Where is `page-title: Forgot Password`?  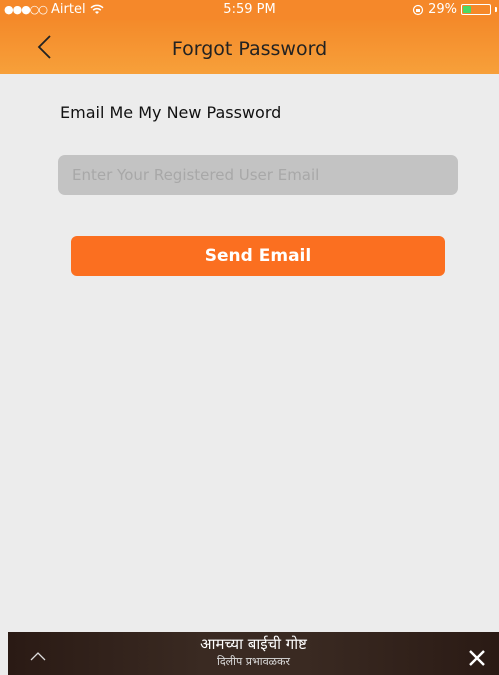 page-title: Forgot Password is located at coordinates (249, 49).